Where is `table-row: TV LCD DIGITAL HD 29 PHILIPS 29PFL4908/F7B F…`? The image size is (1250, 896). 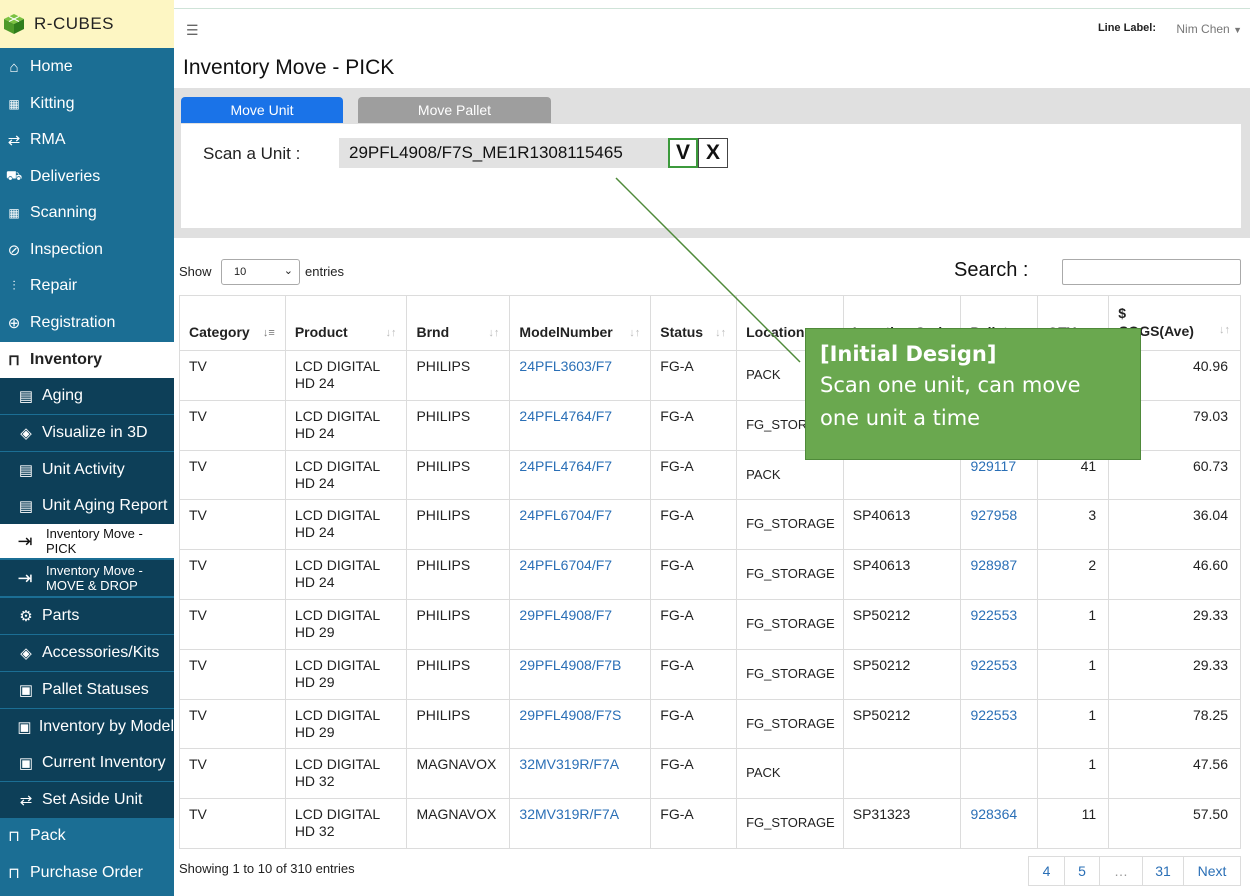 table-row: TV LCD DIGITAL HD 29 PHILIPS 29PFL4908/F7B F… is located at coordinates (710, 674).